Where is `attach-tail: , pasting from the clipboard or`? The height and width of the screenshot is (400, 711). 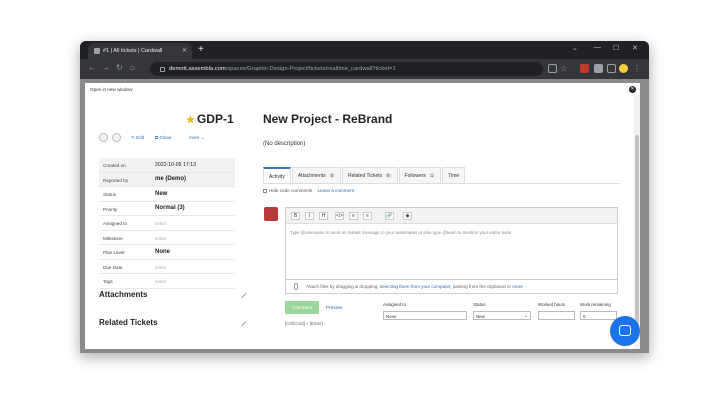
attach-tail: , pasting from the clipboard or is located at coordinates (481, 286).